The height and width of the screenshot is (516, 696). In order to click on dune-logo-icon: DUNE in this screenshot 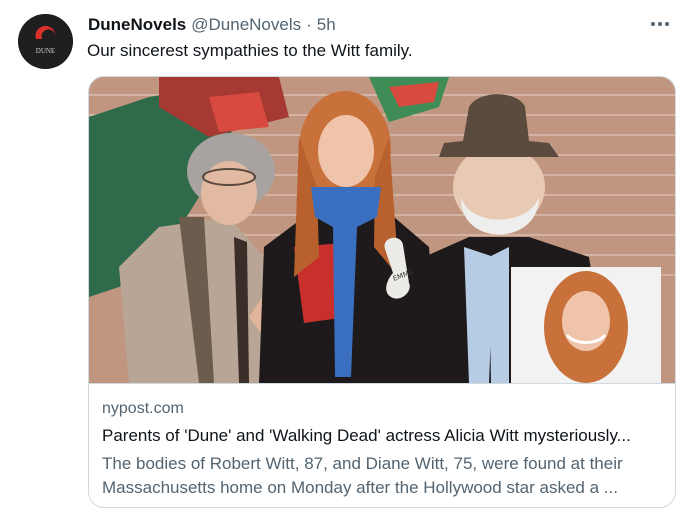, I will do `click(45, 41)`.